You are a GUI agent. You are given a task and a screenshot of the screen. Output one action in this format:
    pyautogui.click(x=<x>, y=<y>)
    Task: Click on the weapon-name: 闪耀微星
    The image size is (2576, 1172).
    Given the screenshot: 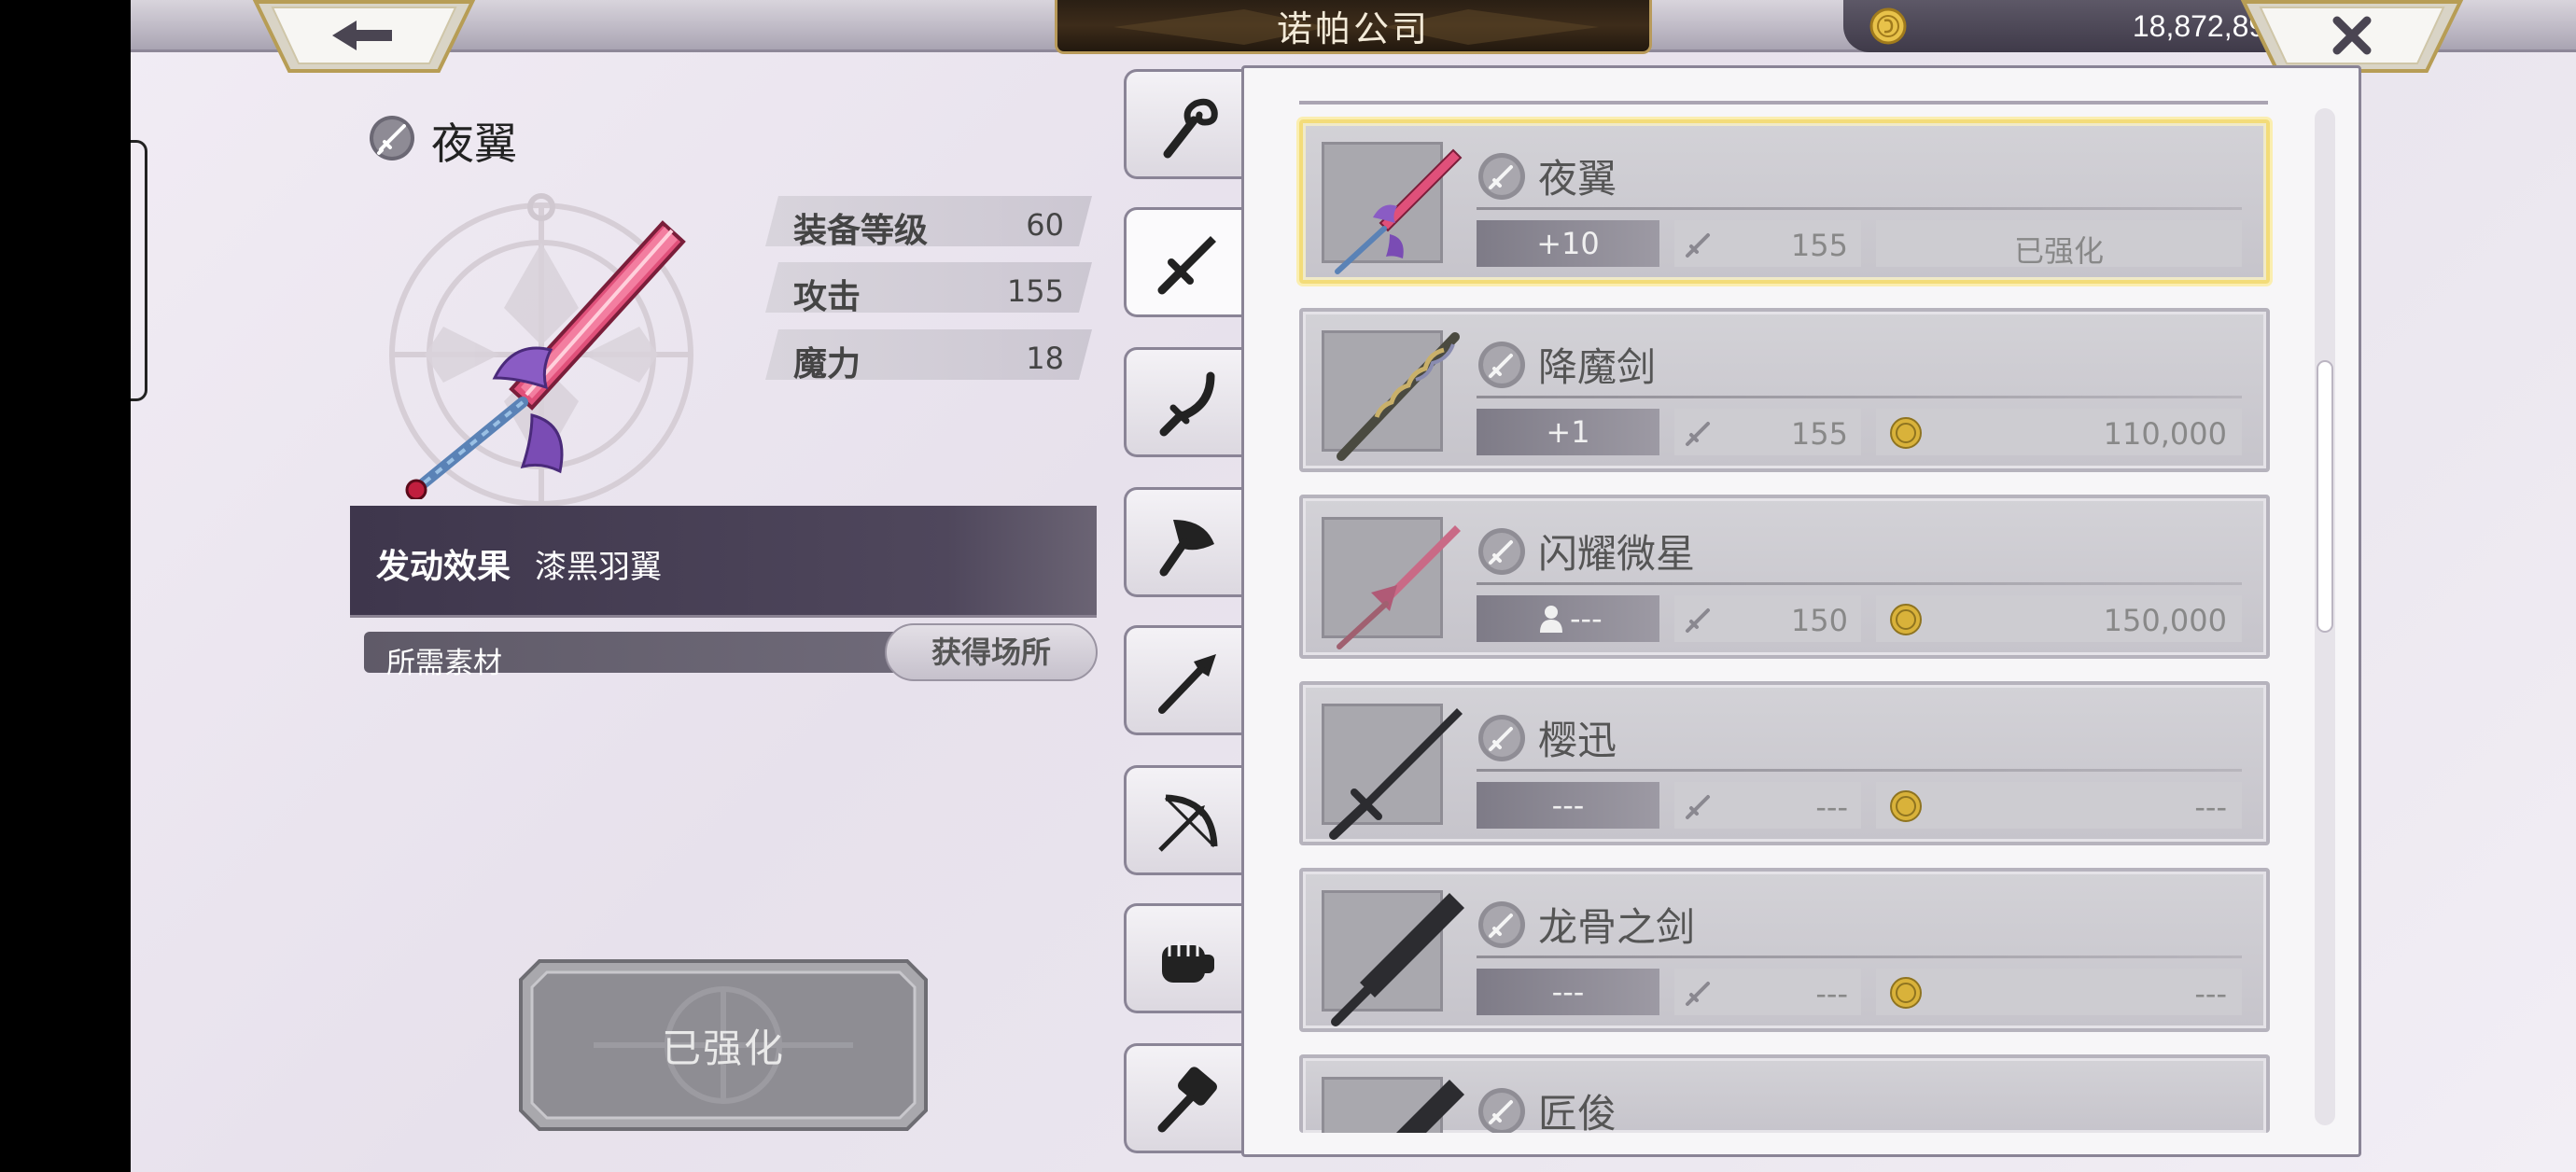 What is the action you would take?
    pyautogui.click(x=1617, y=554)
    